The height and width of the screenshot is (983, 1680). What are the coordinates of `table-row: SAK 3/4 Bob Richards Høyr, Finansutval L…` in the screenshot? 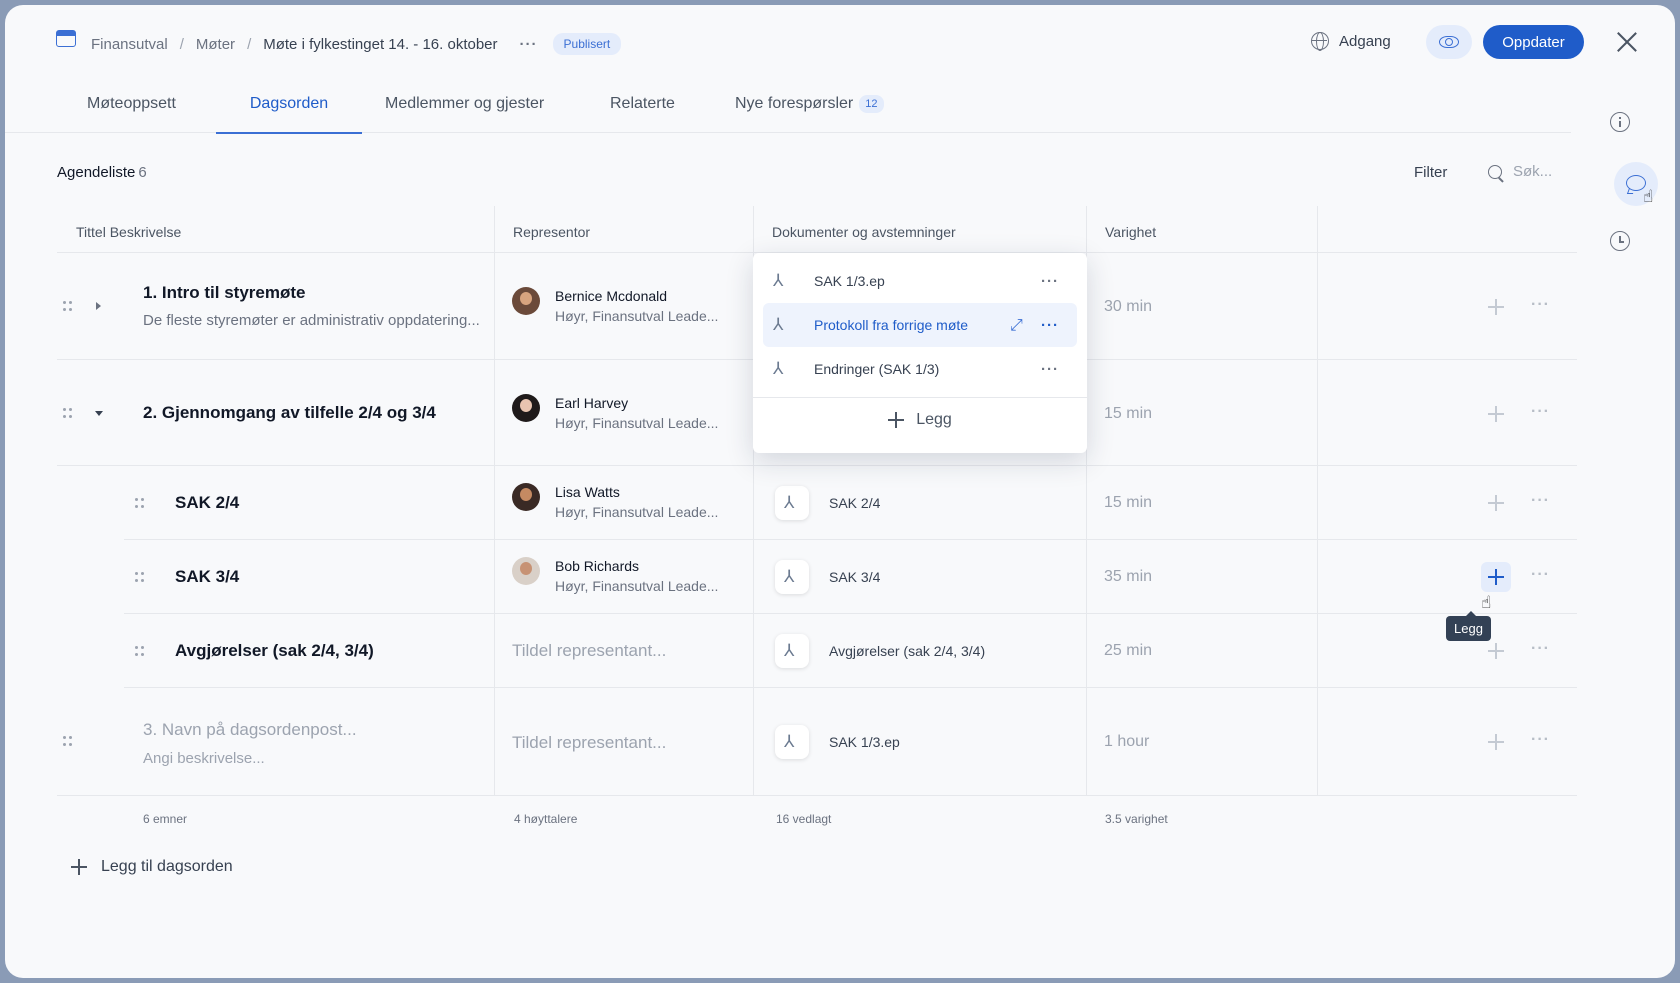 It's located at (850, 577).